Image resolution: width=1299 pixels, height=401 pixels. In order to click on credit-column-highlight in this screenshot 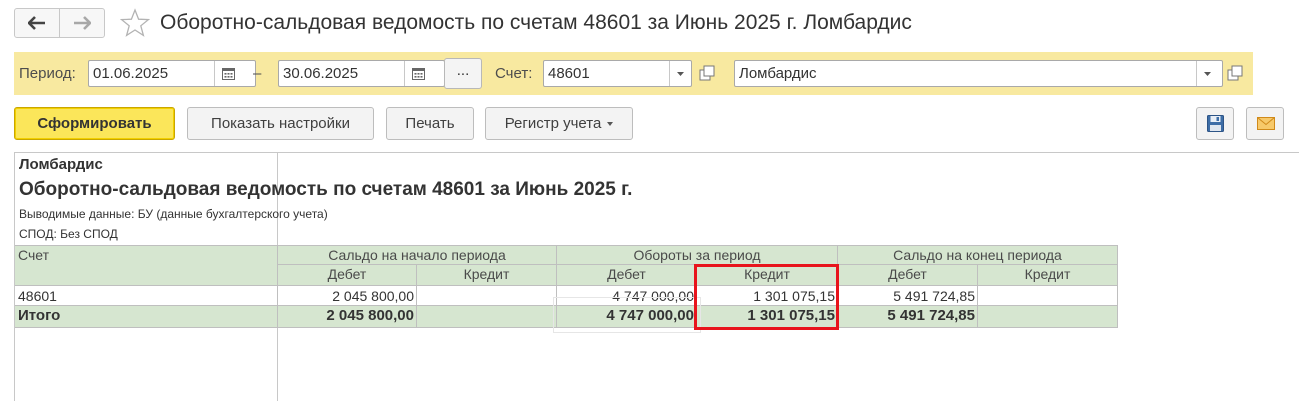, I will do `click(766, 297)`.